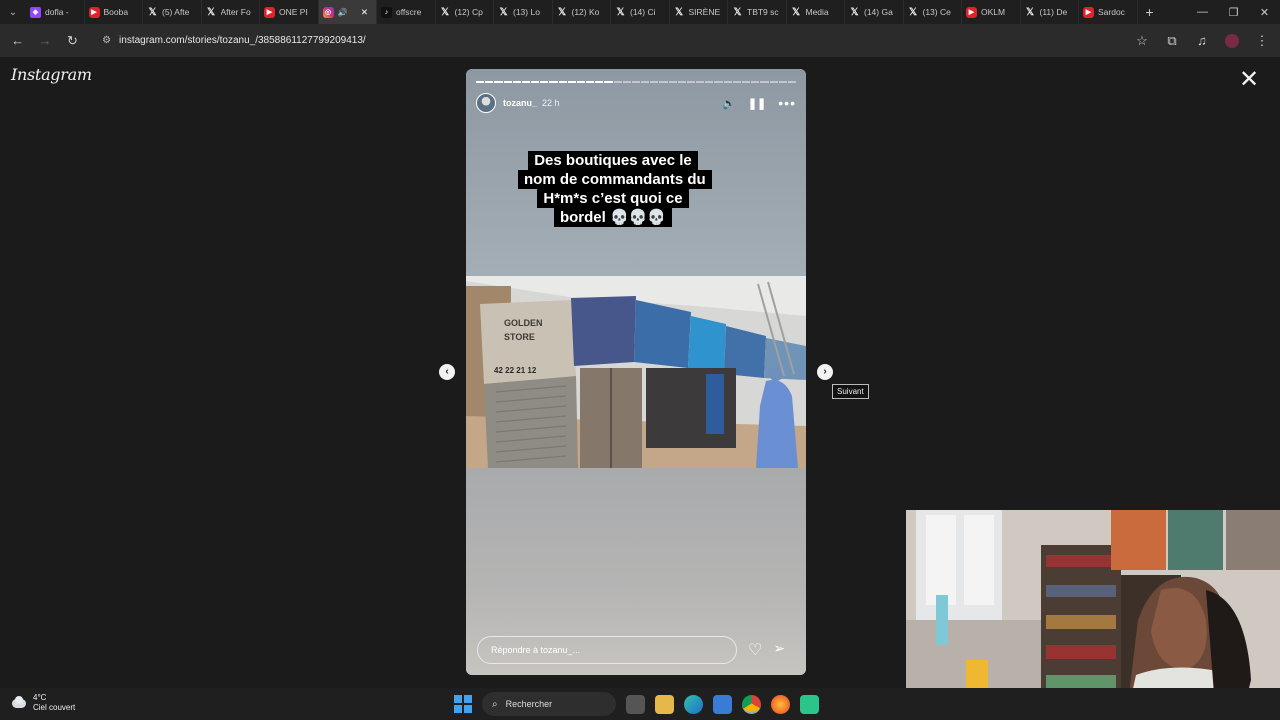  I want to click on profile-avatar, so click(1232, 41).